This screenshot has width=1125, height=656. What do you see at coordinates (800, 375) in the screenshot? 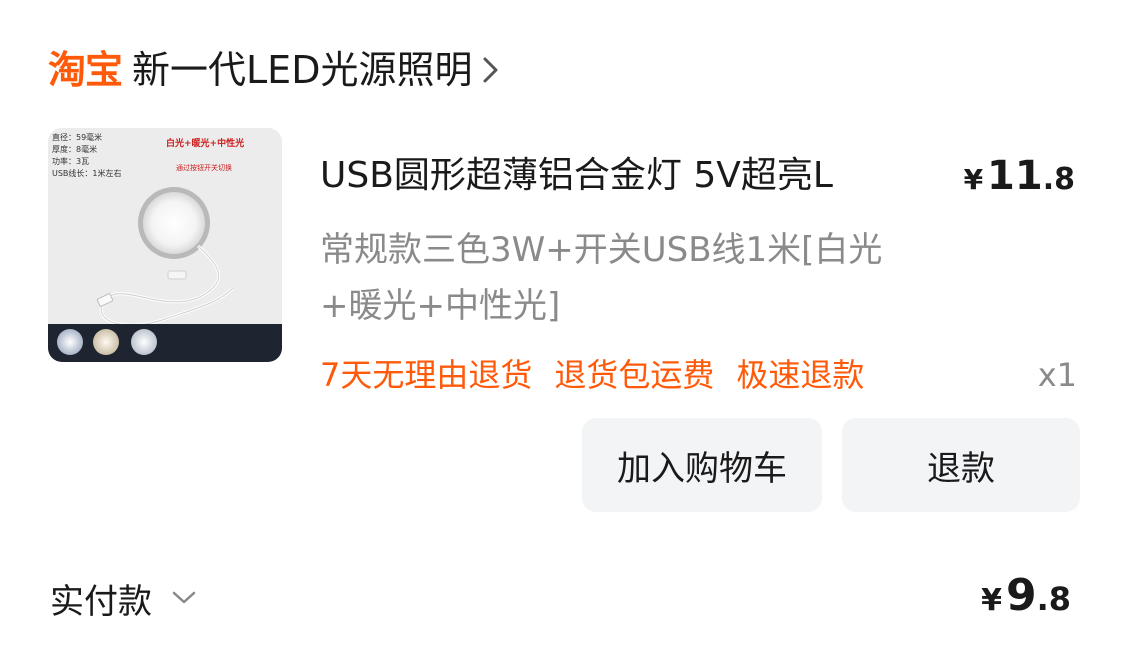
I see `service-tag-refund: 极速退款` at bounding box center [800, 375].